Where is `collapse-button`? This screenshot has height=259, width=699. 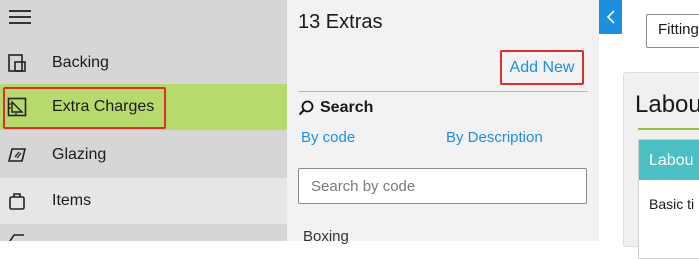 collapse-button is located at coordinates (610, 17).